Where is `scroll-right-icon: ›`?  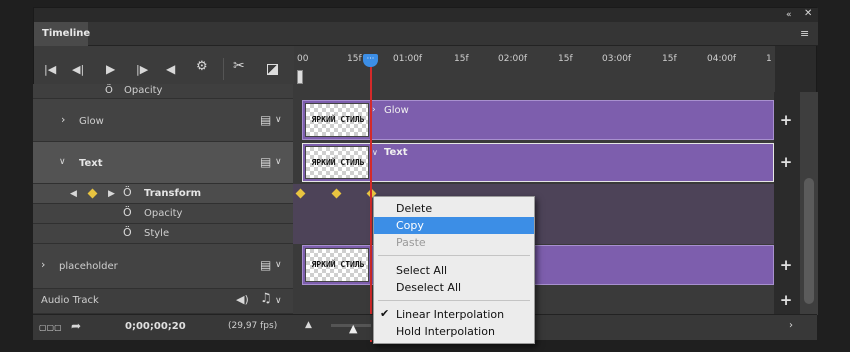 scroll-right-icon: › is located at coordinates (791, 326).